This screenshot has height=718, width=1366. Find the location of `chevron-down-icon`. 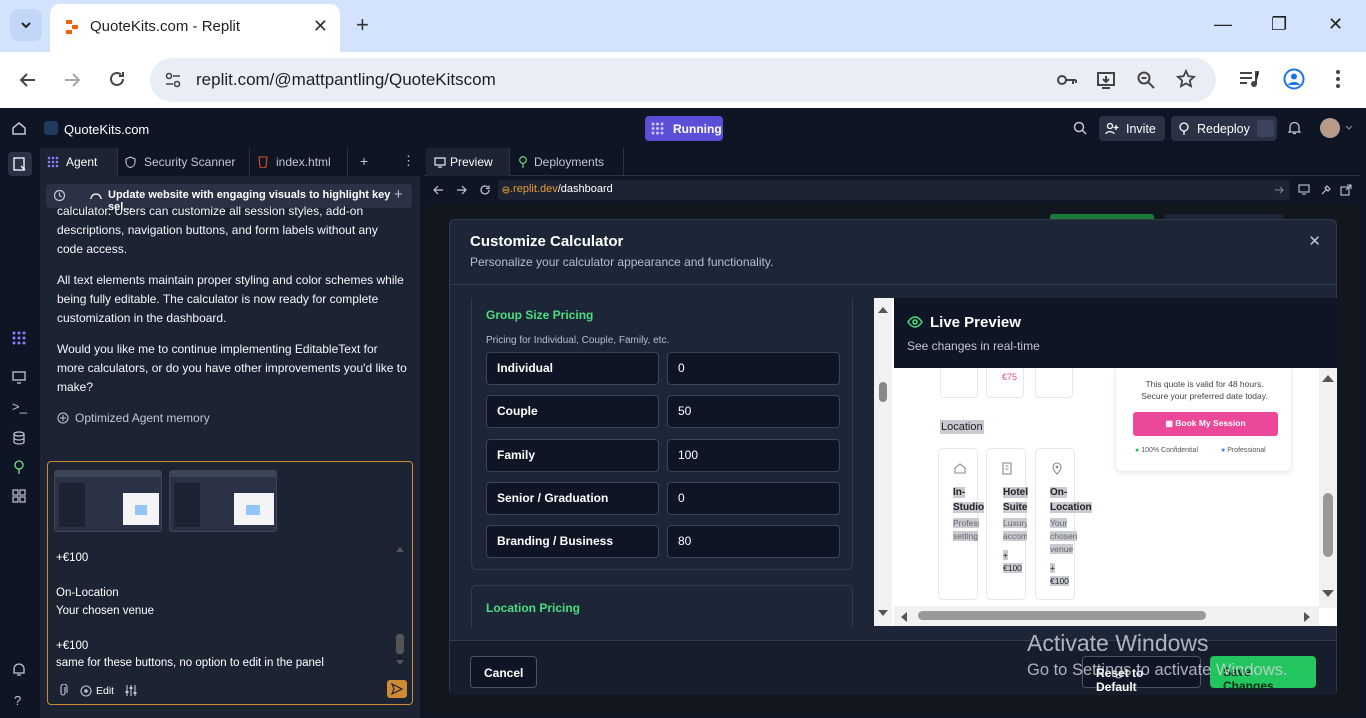

chevron-down-icon is located at coordinates (1349, 128).